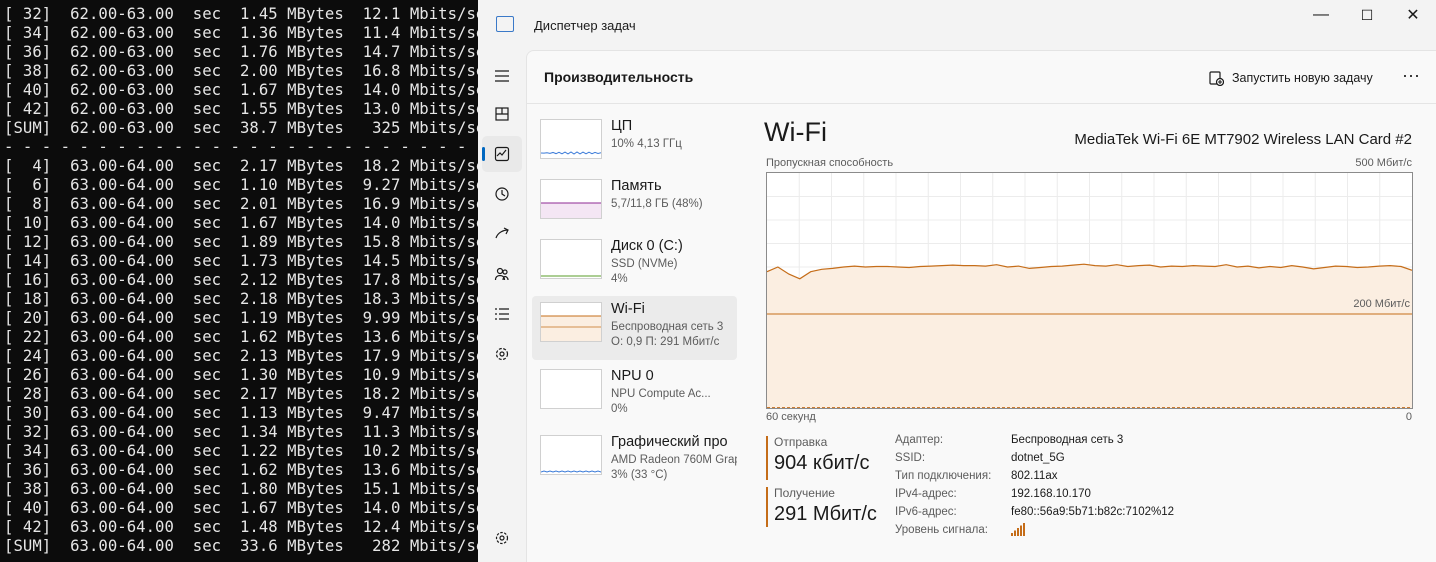 This screenshot has height=562, width=1436. Describe the element at coordinates (943, 476) in the screenshot. I see `property-key: Тип подключения:` at that location.